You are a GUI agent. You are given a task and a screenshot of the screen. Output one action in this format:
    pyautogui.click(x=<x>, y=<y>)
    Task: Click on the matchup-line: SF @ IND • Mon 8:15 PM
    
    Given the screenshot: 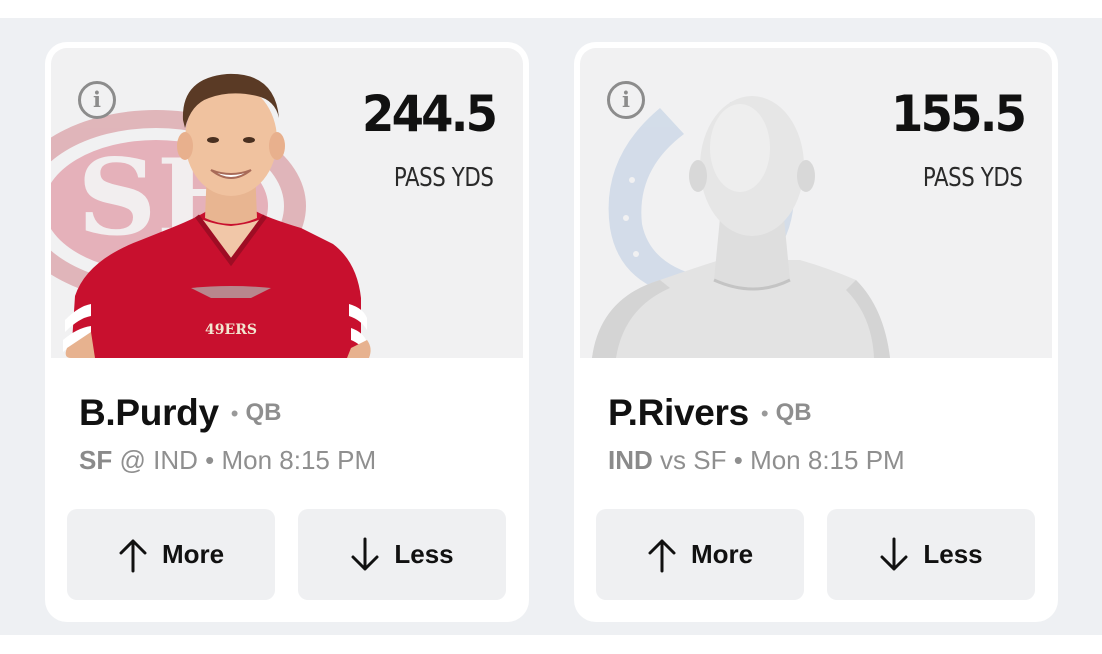 What is the action you would take?
    pyautogui.click(x=227, y=460)
    